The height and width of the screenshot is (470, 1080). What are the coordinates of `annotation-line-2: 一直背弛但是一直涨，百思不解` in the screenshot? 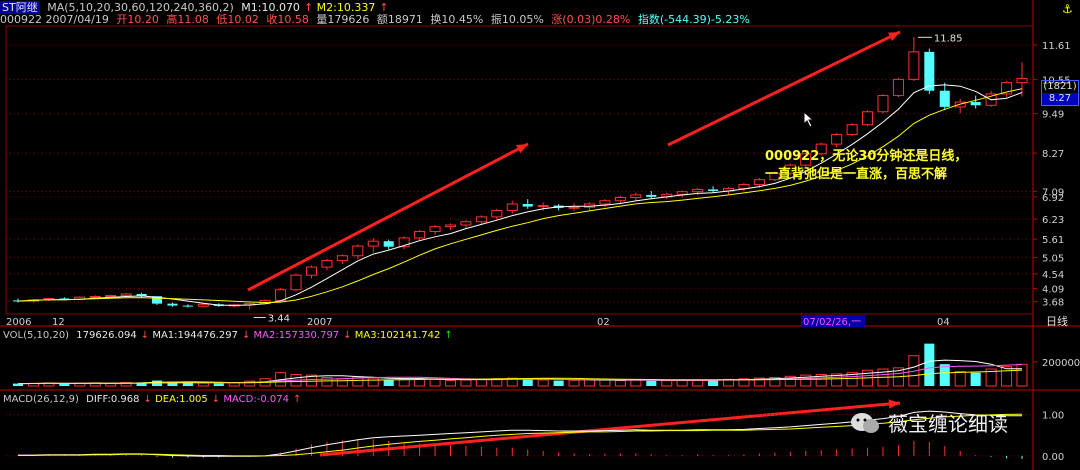 It's located at (856, 174).